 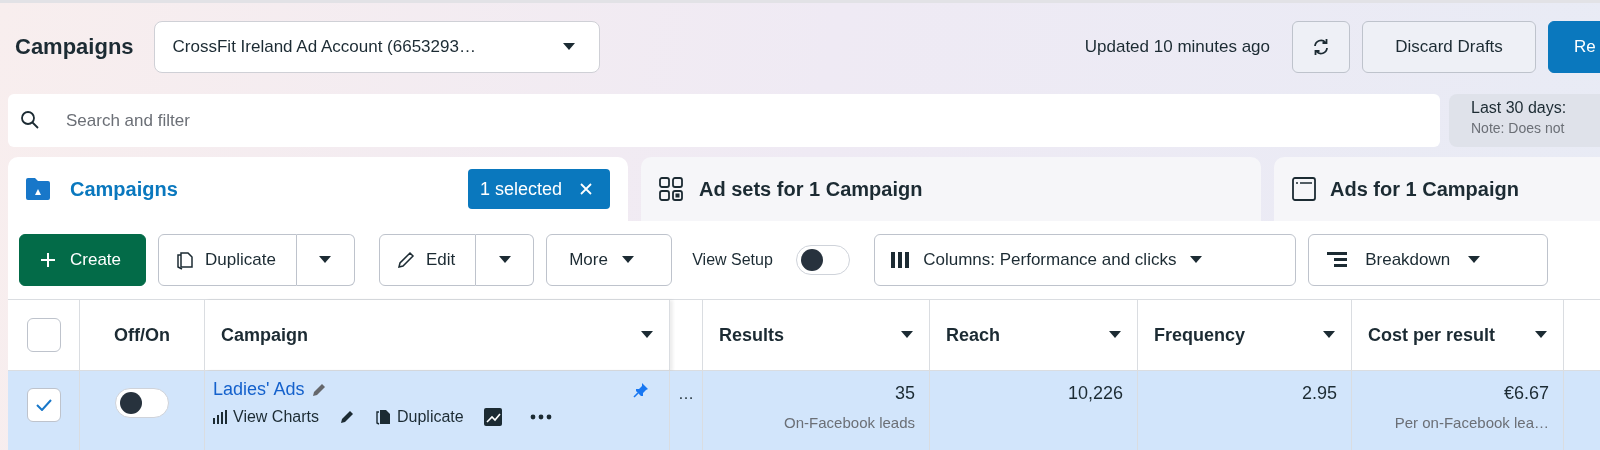 What do you see at coordinates (318, 189) in the screenshot?
I see `tab: Campaigns 1 selected` at bounding box center [318, 189].